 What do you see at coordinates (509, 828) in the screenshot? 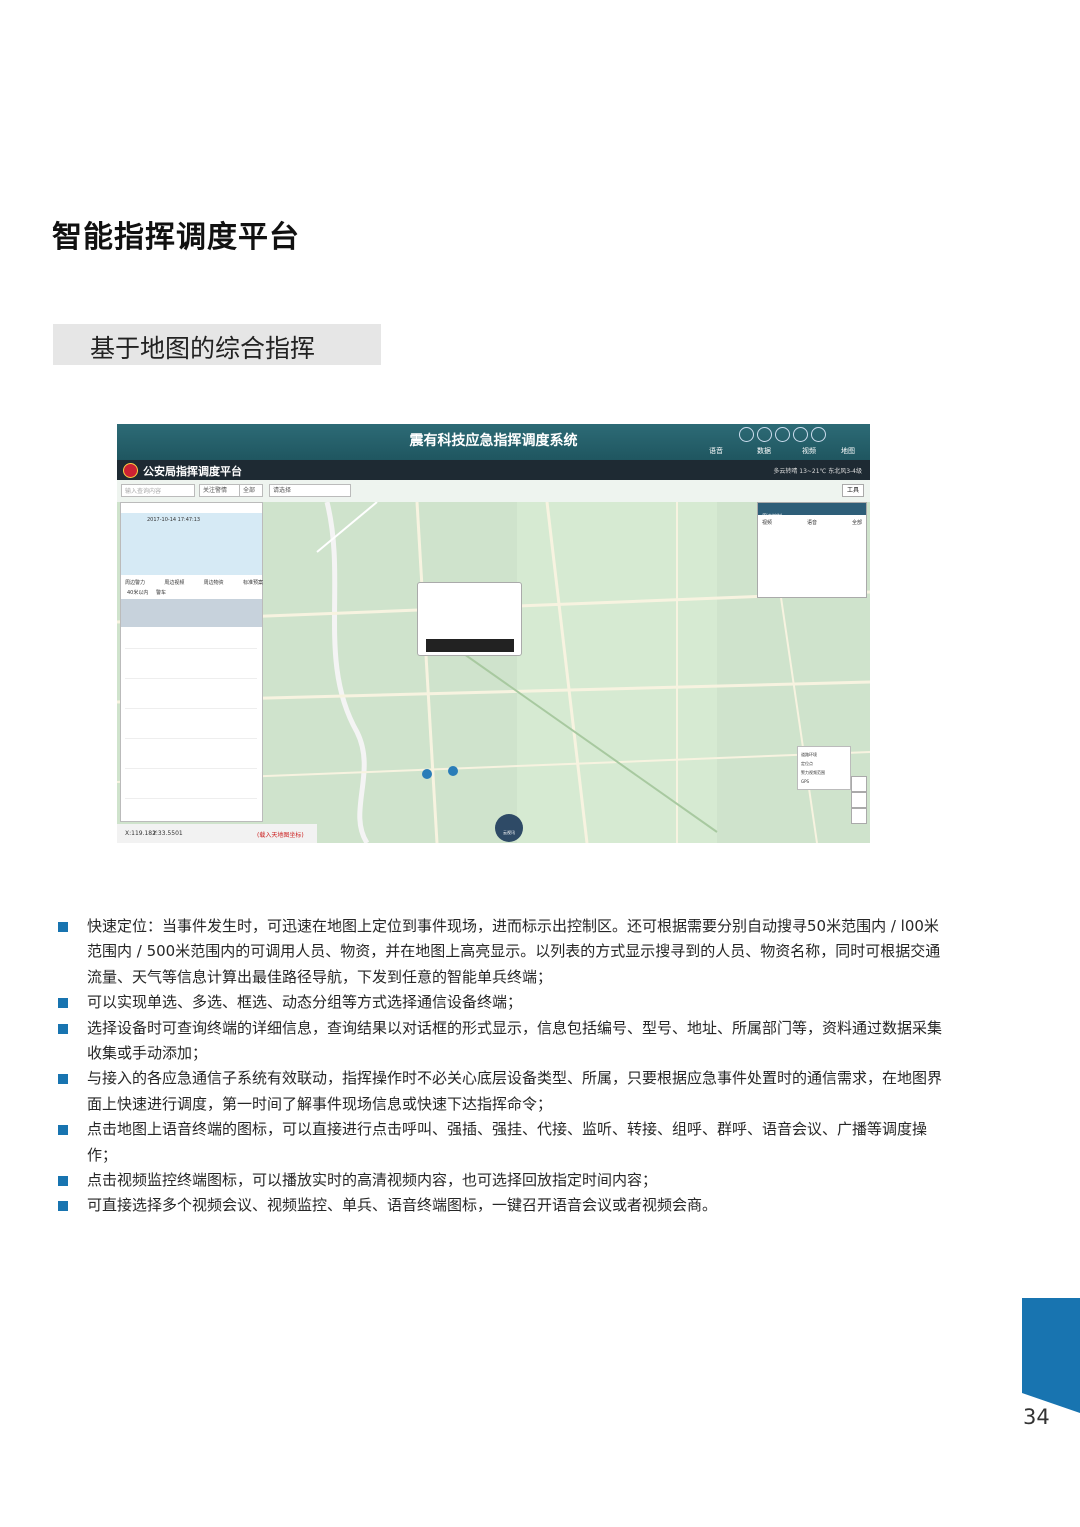
I see `cloud-video-button: 云视讯` at bounding box center [509, 828].